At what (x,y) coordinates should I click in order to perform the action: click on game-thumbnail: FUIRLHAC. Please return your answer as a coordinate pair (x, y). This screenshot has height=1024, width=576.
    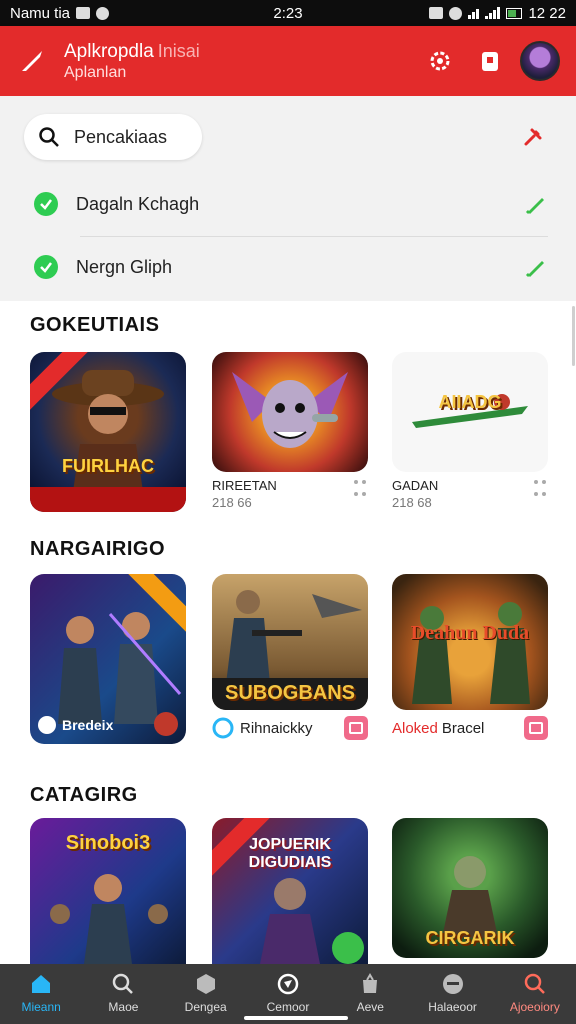
    Looking at the image, I should click on (108, 432).